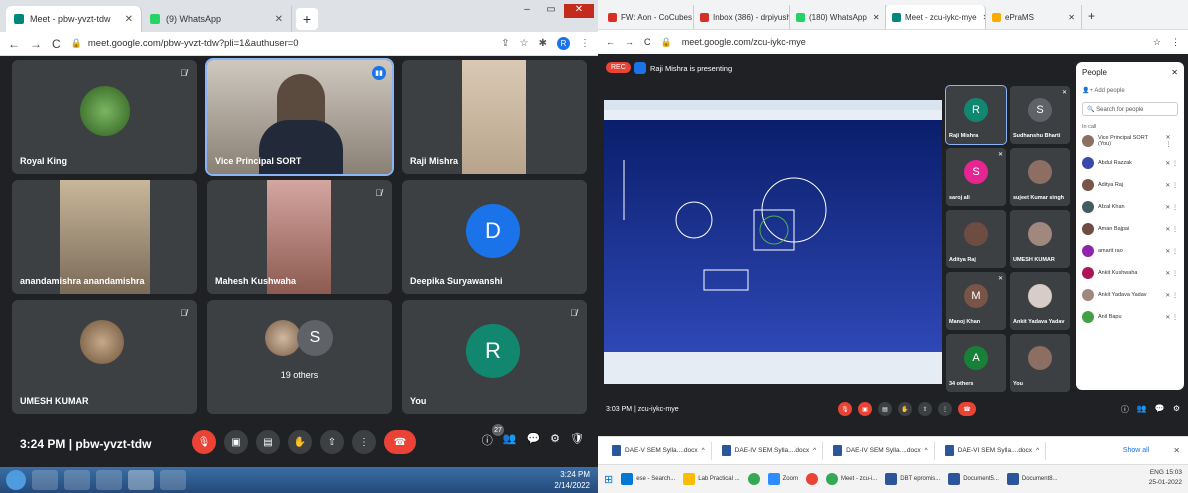 The height and width of the screenshot is (493, 1188). I want to click on participant-tile: D Deepika Suryawanshi, so click(494, 237).